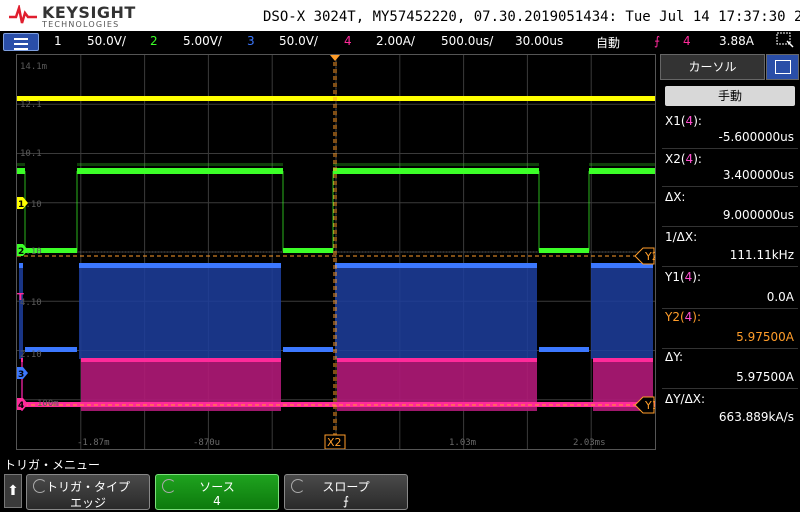 The height and width of the screenshot is (512, 800). I want to click on ch3-scale: 50.0V/, so click(298, 41).